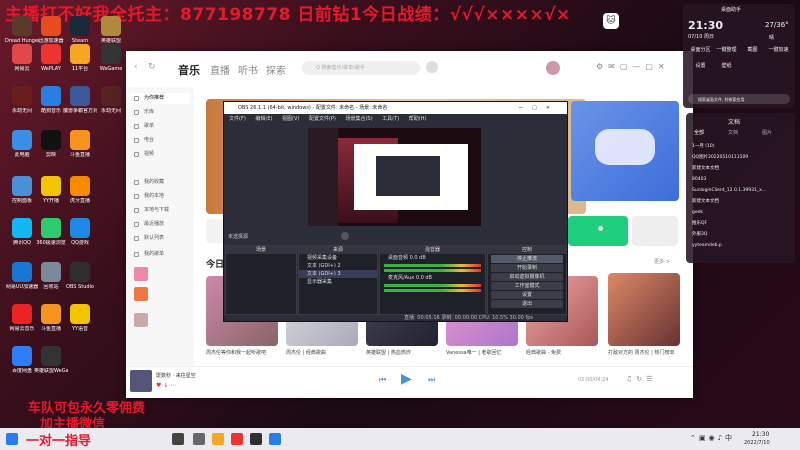 The image size is (800, 450). What do you see at coordinates (275, 439) in the screenshot?
I see `taskbar-kugou-icon` at bounding box center [275, 439].